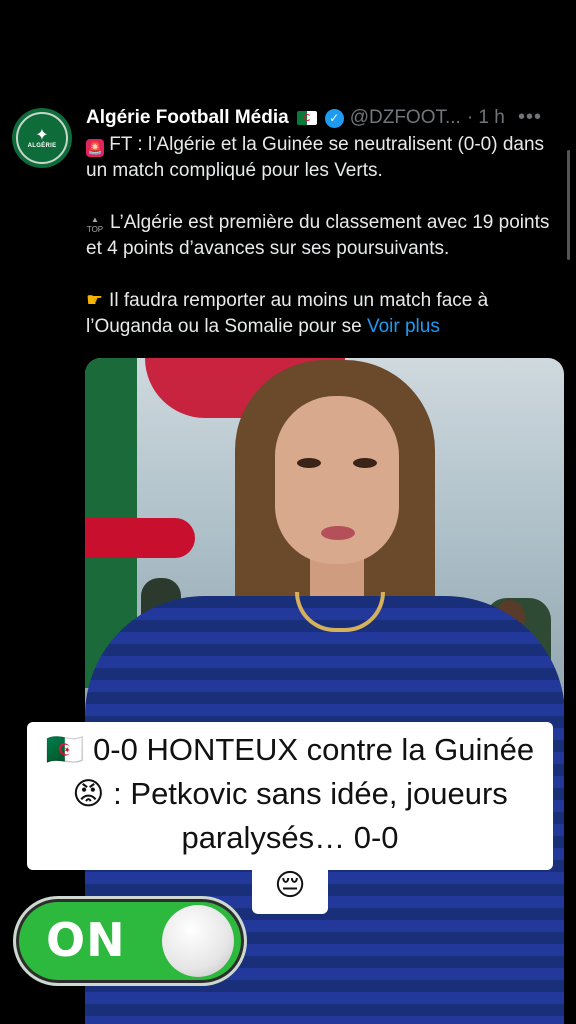 Image resolution: width=576 pixels, height=1024 pixels. I want to click on toggle-label: ON, so click(86, 940).